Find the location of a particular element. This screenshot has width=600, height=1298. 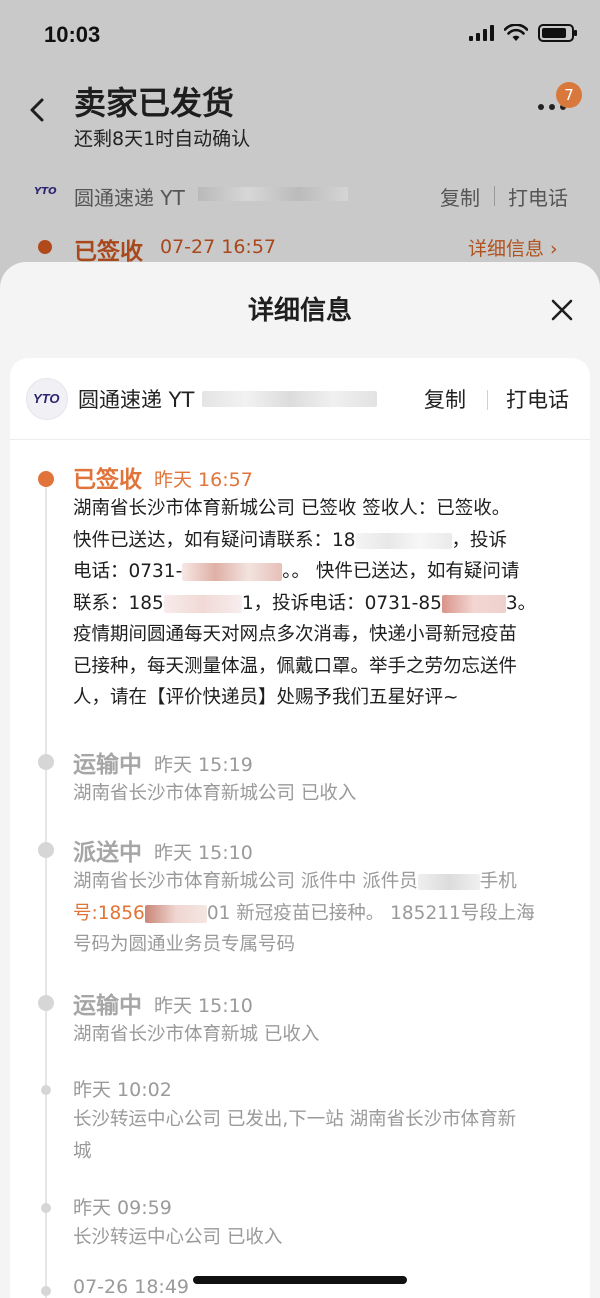

courier-logo: YTO is located at coordinates (47, 399).